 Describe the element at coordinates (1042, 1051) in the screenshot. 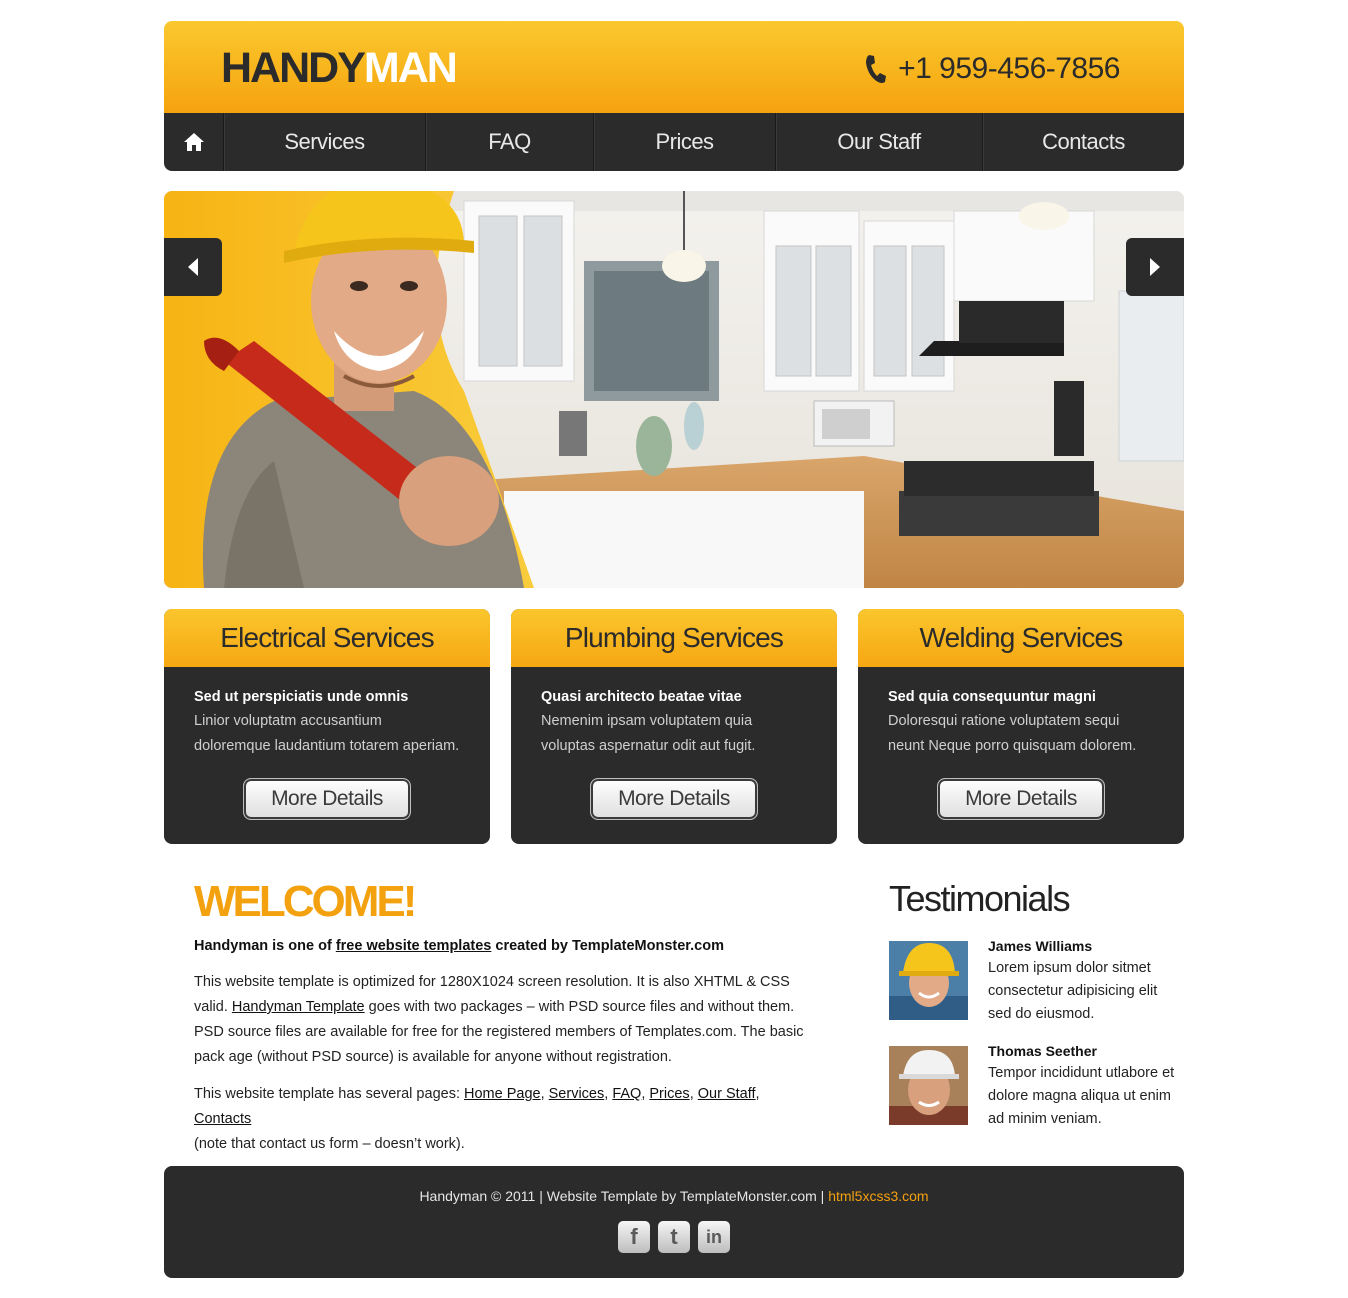

I see `testimonial-name: Thomas Seether` at that location.